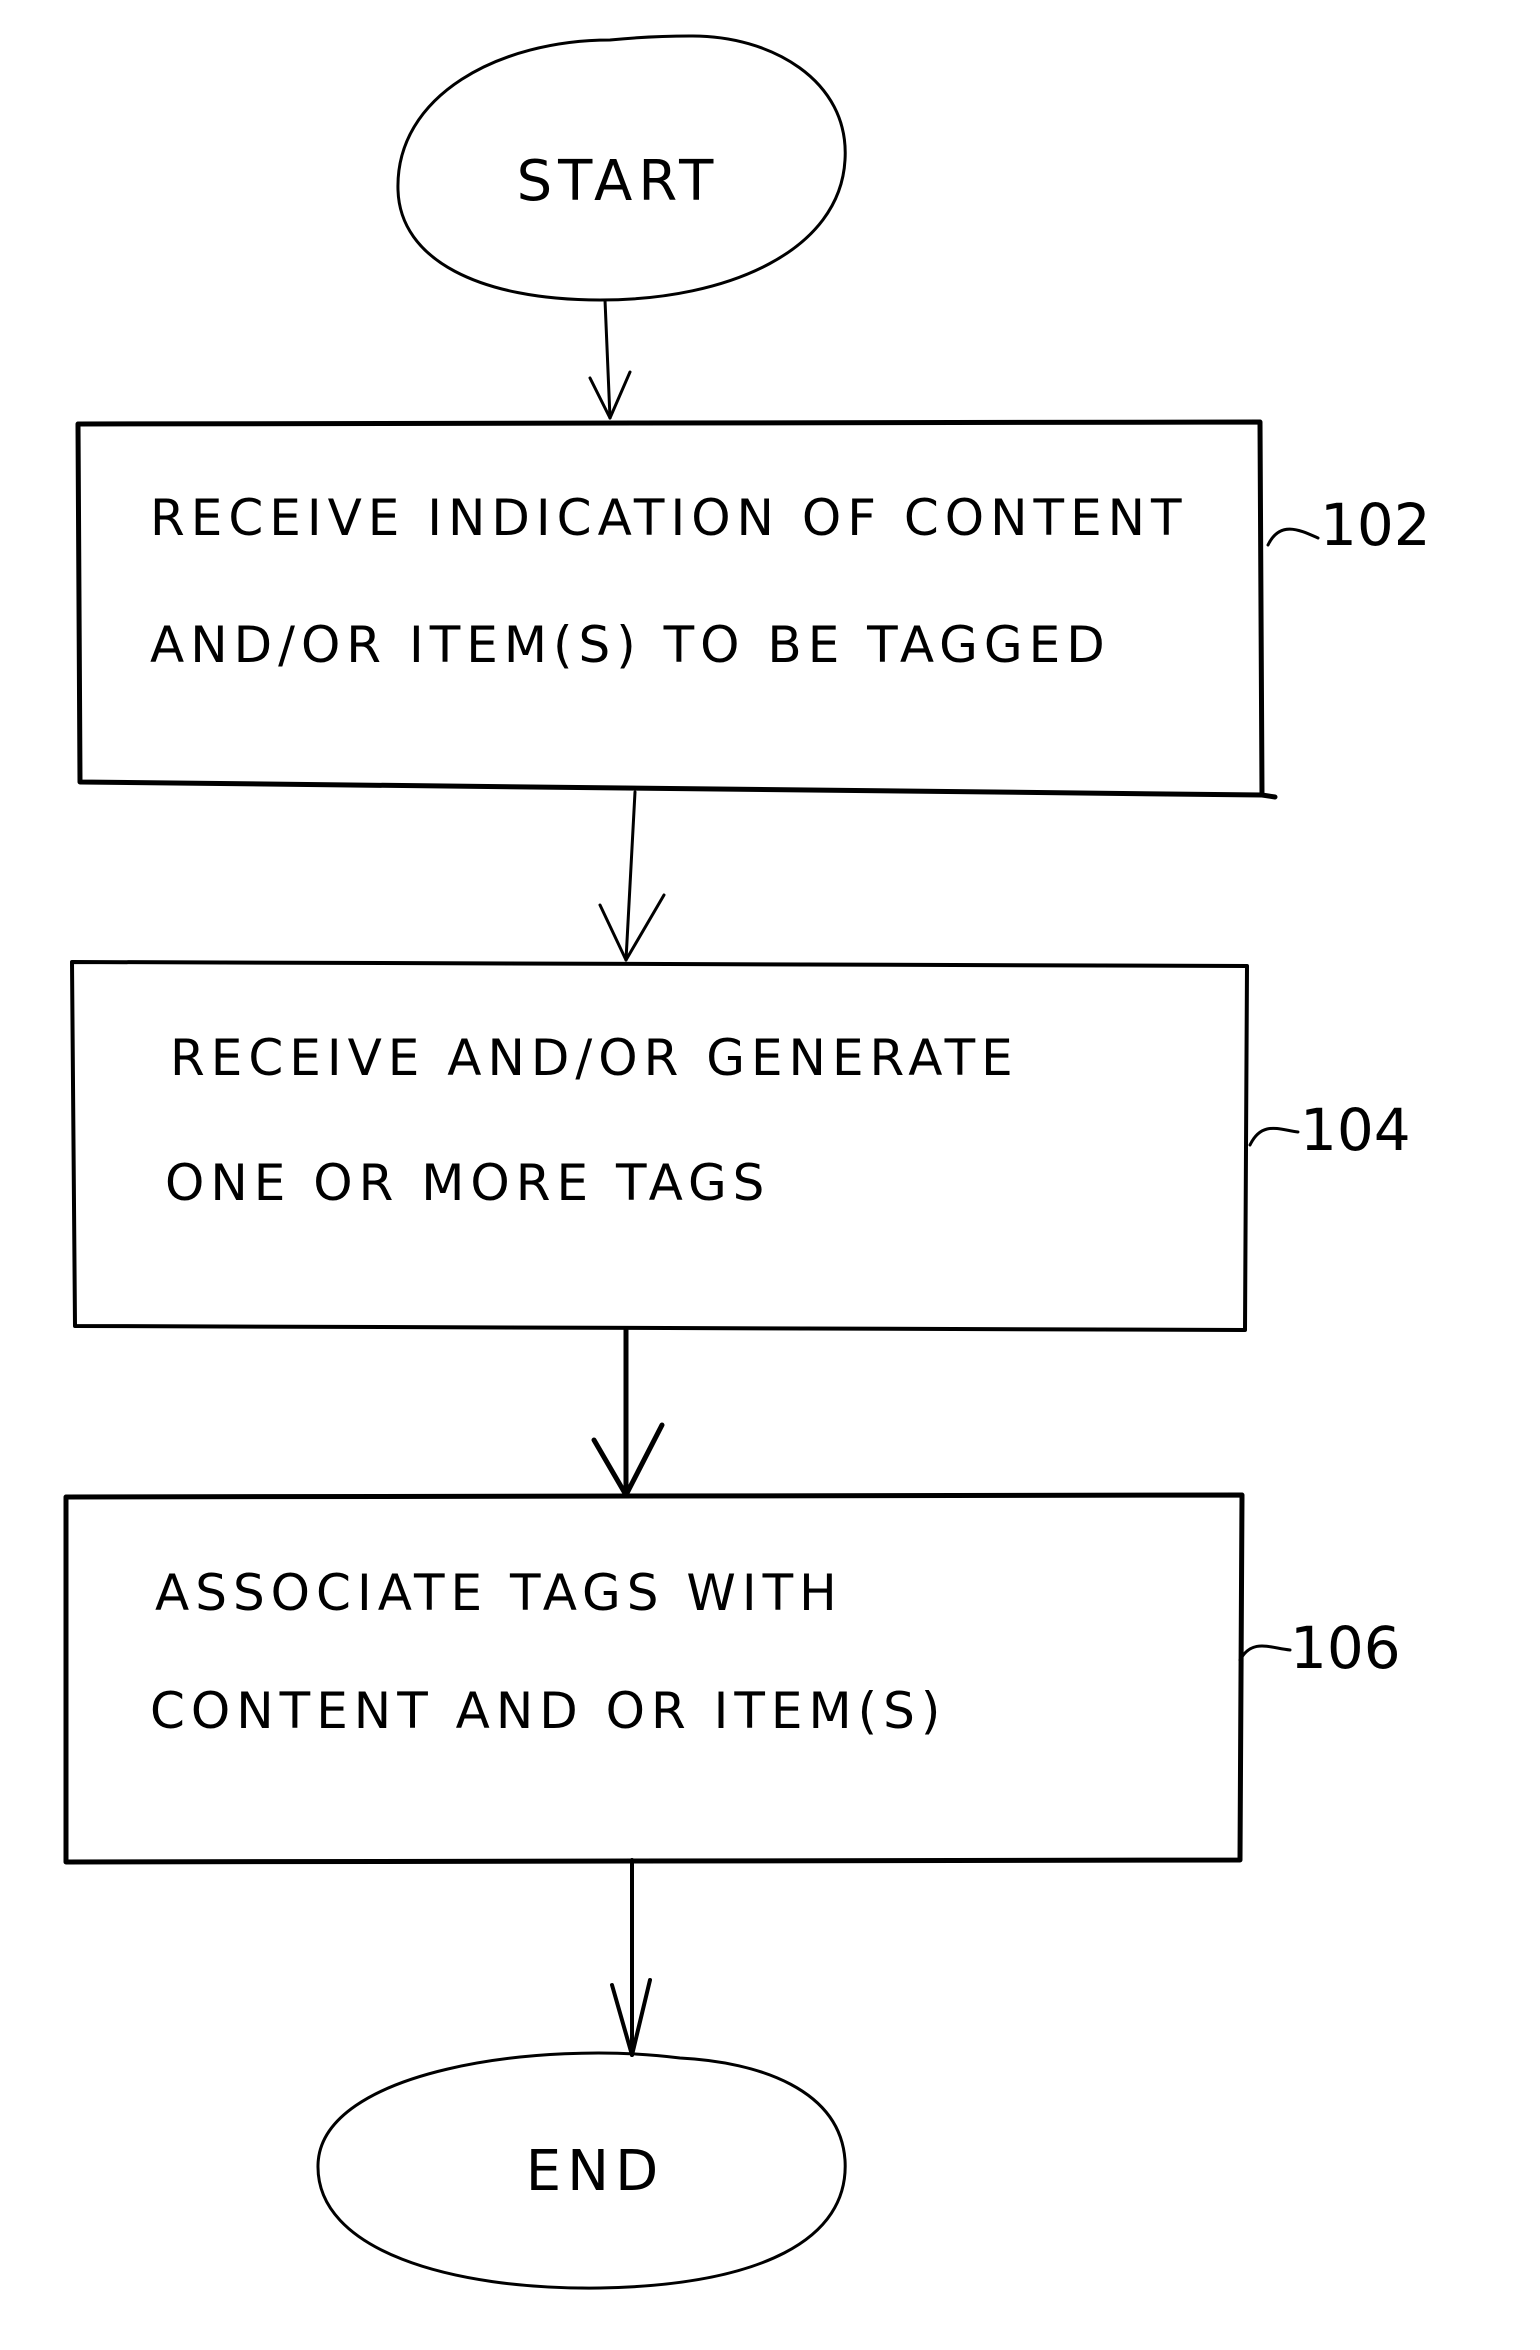  I want to click on ref-106-leader, so click(1265, 1653).